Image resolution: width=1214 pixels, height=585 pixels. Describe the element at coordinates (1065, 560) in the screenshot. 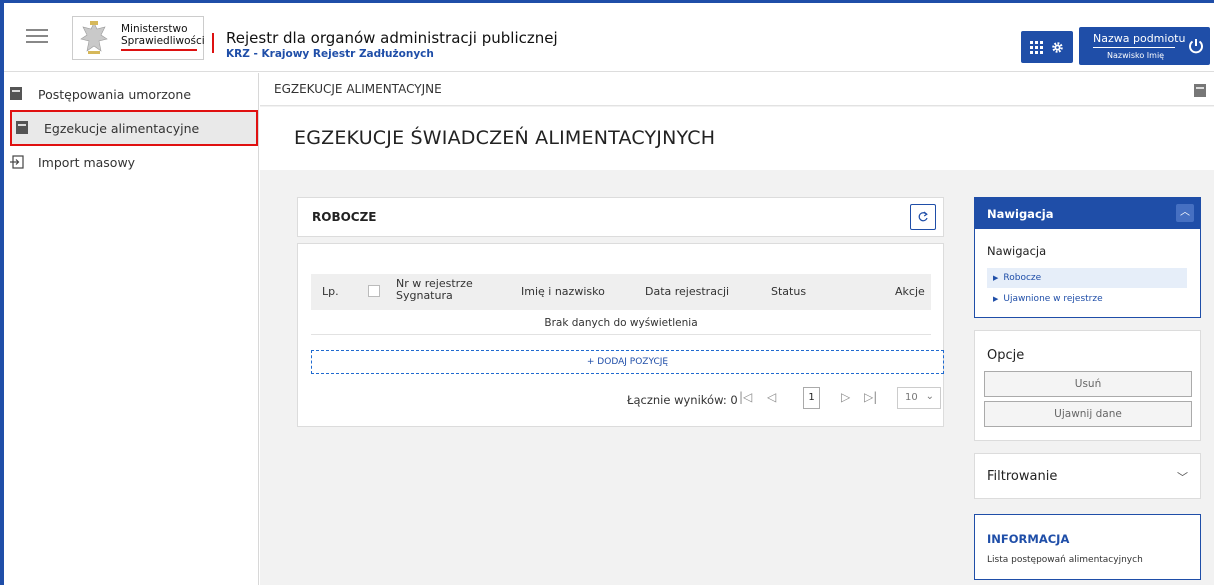

I see `info-text: Lista postępowań alimentacyjnych` at that location.